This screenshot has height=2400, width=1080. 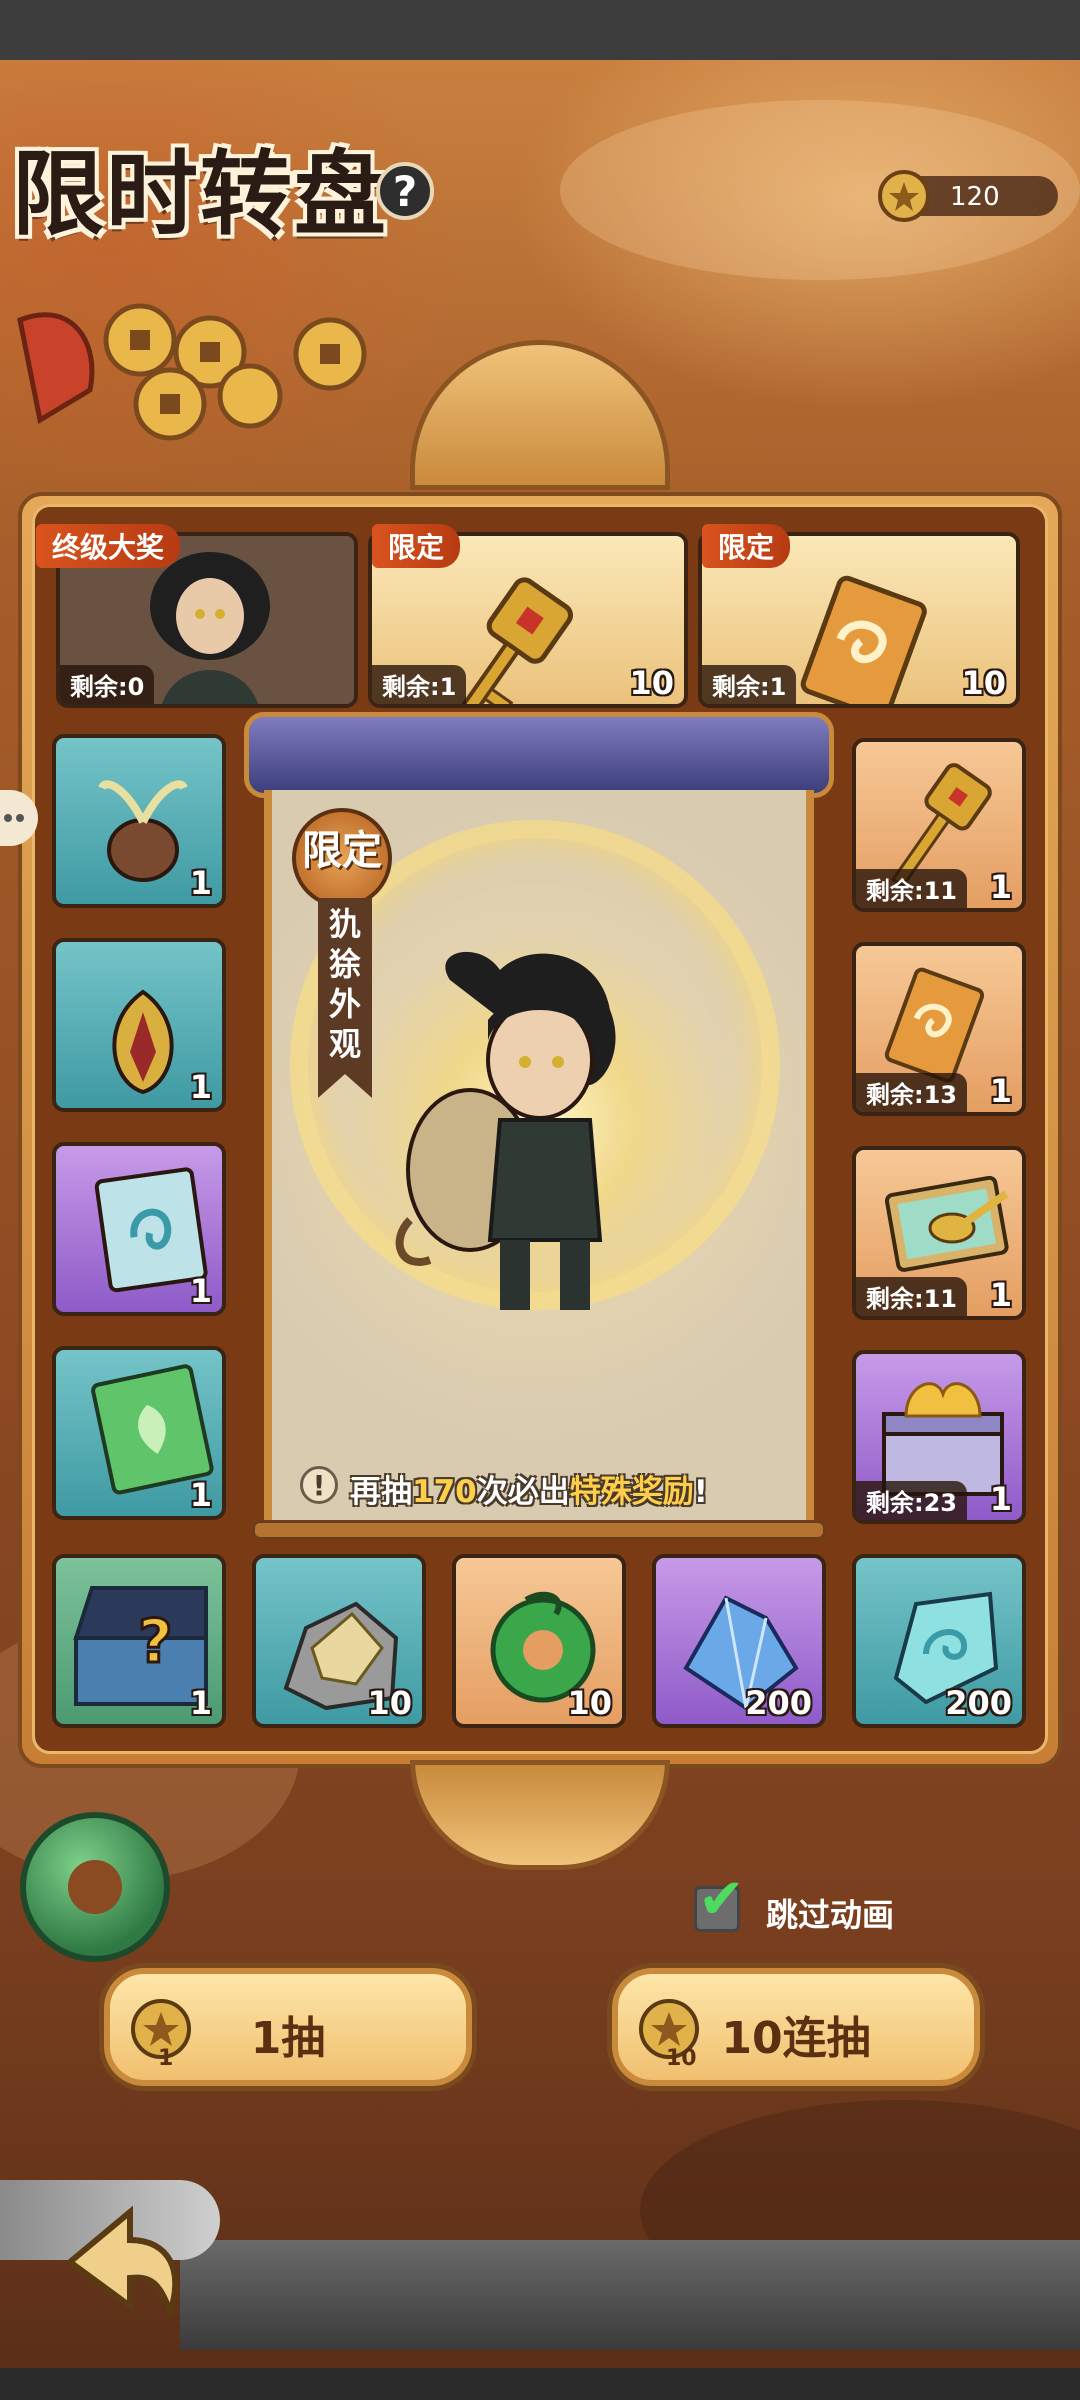 I want to click on currency-value: 120, so click(x=975, y=197).